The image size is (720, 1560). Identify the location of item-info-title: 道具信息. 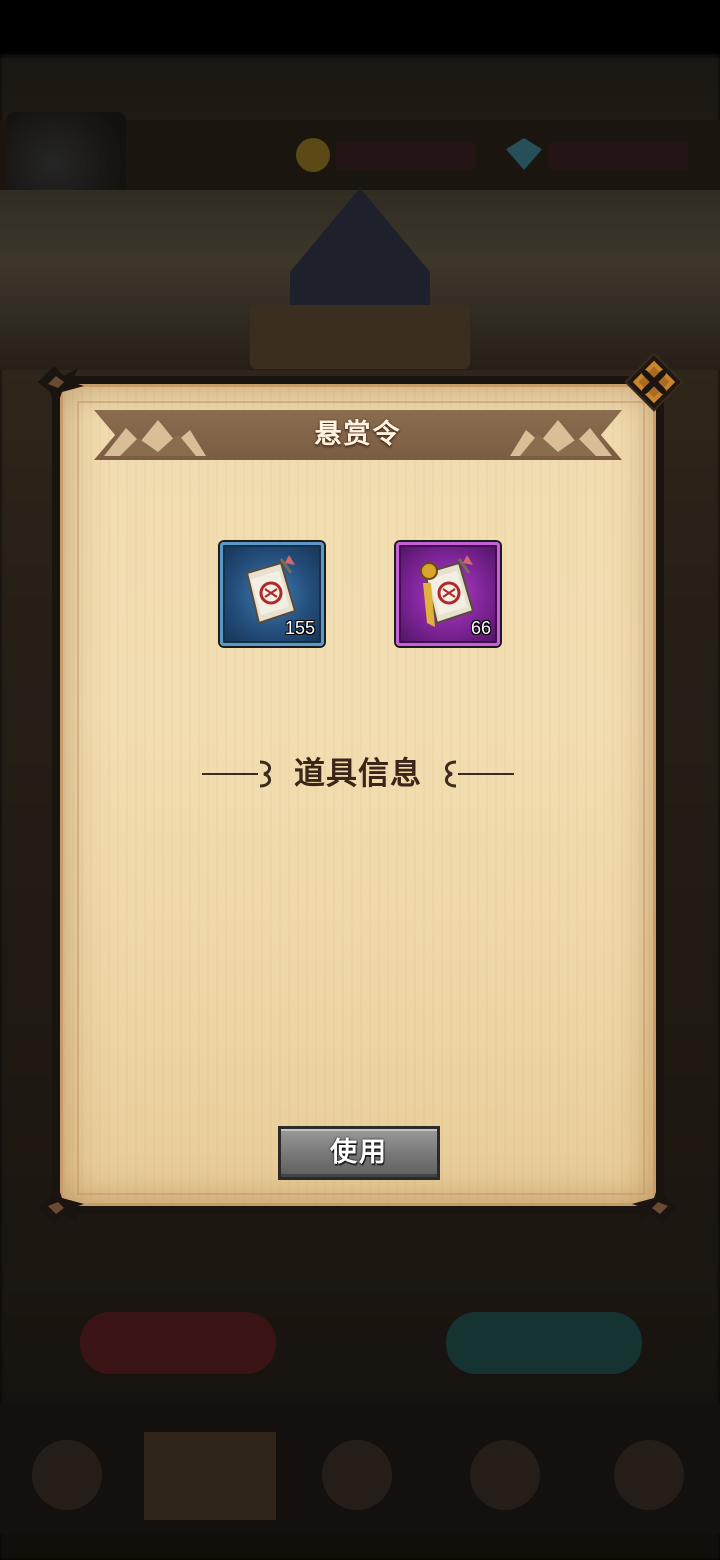
(358, 774).